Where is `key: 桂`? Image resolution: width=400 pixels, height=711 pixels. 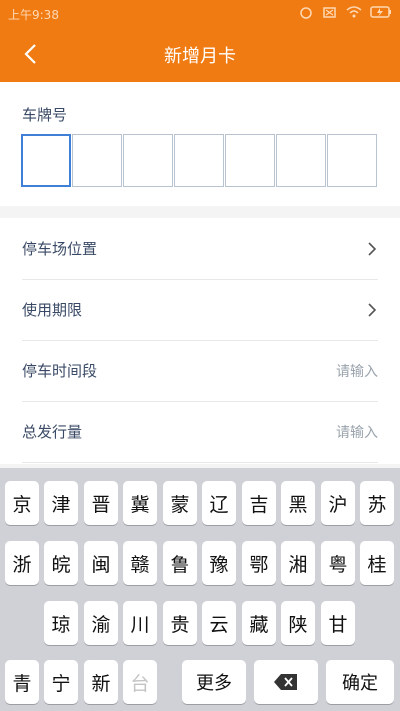 key: 桂 is located at coordinates (377, 563).